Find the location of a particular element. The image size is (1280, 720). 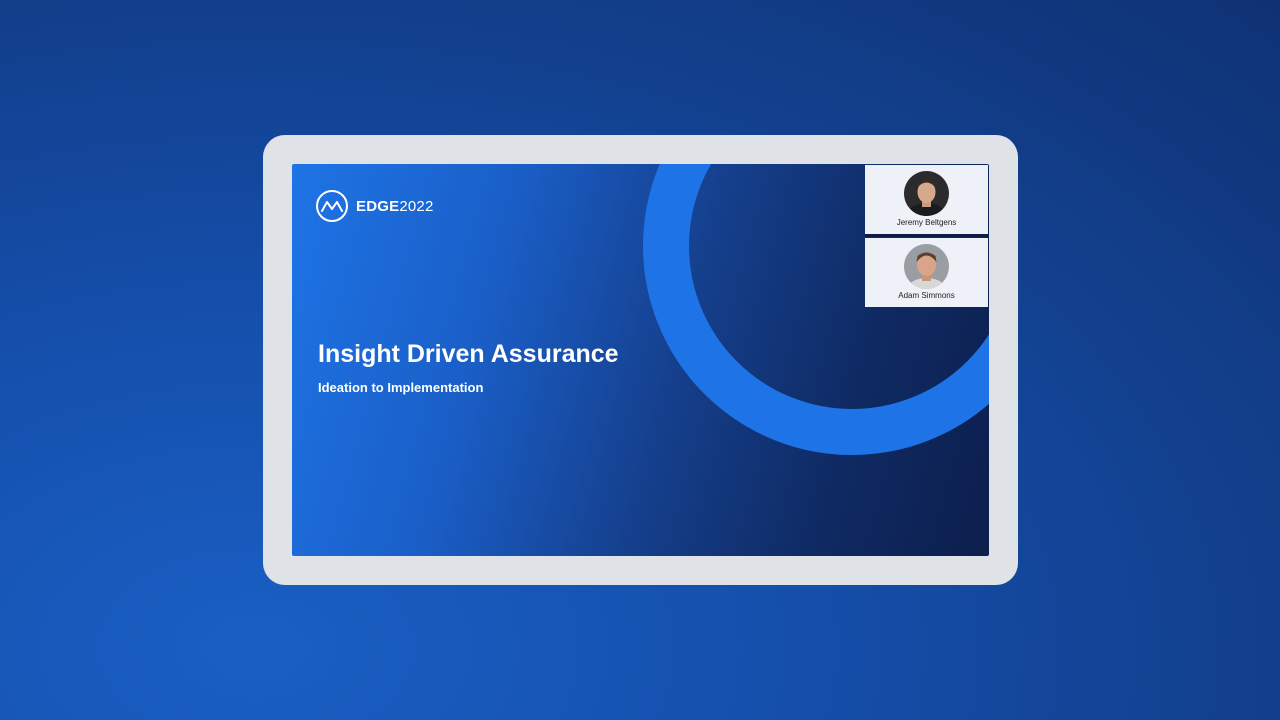

participant-name: Adam Simmons is located at coordinates (926, 295).